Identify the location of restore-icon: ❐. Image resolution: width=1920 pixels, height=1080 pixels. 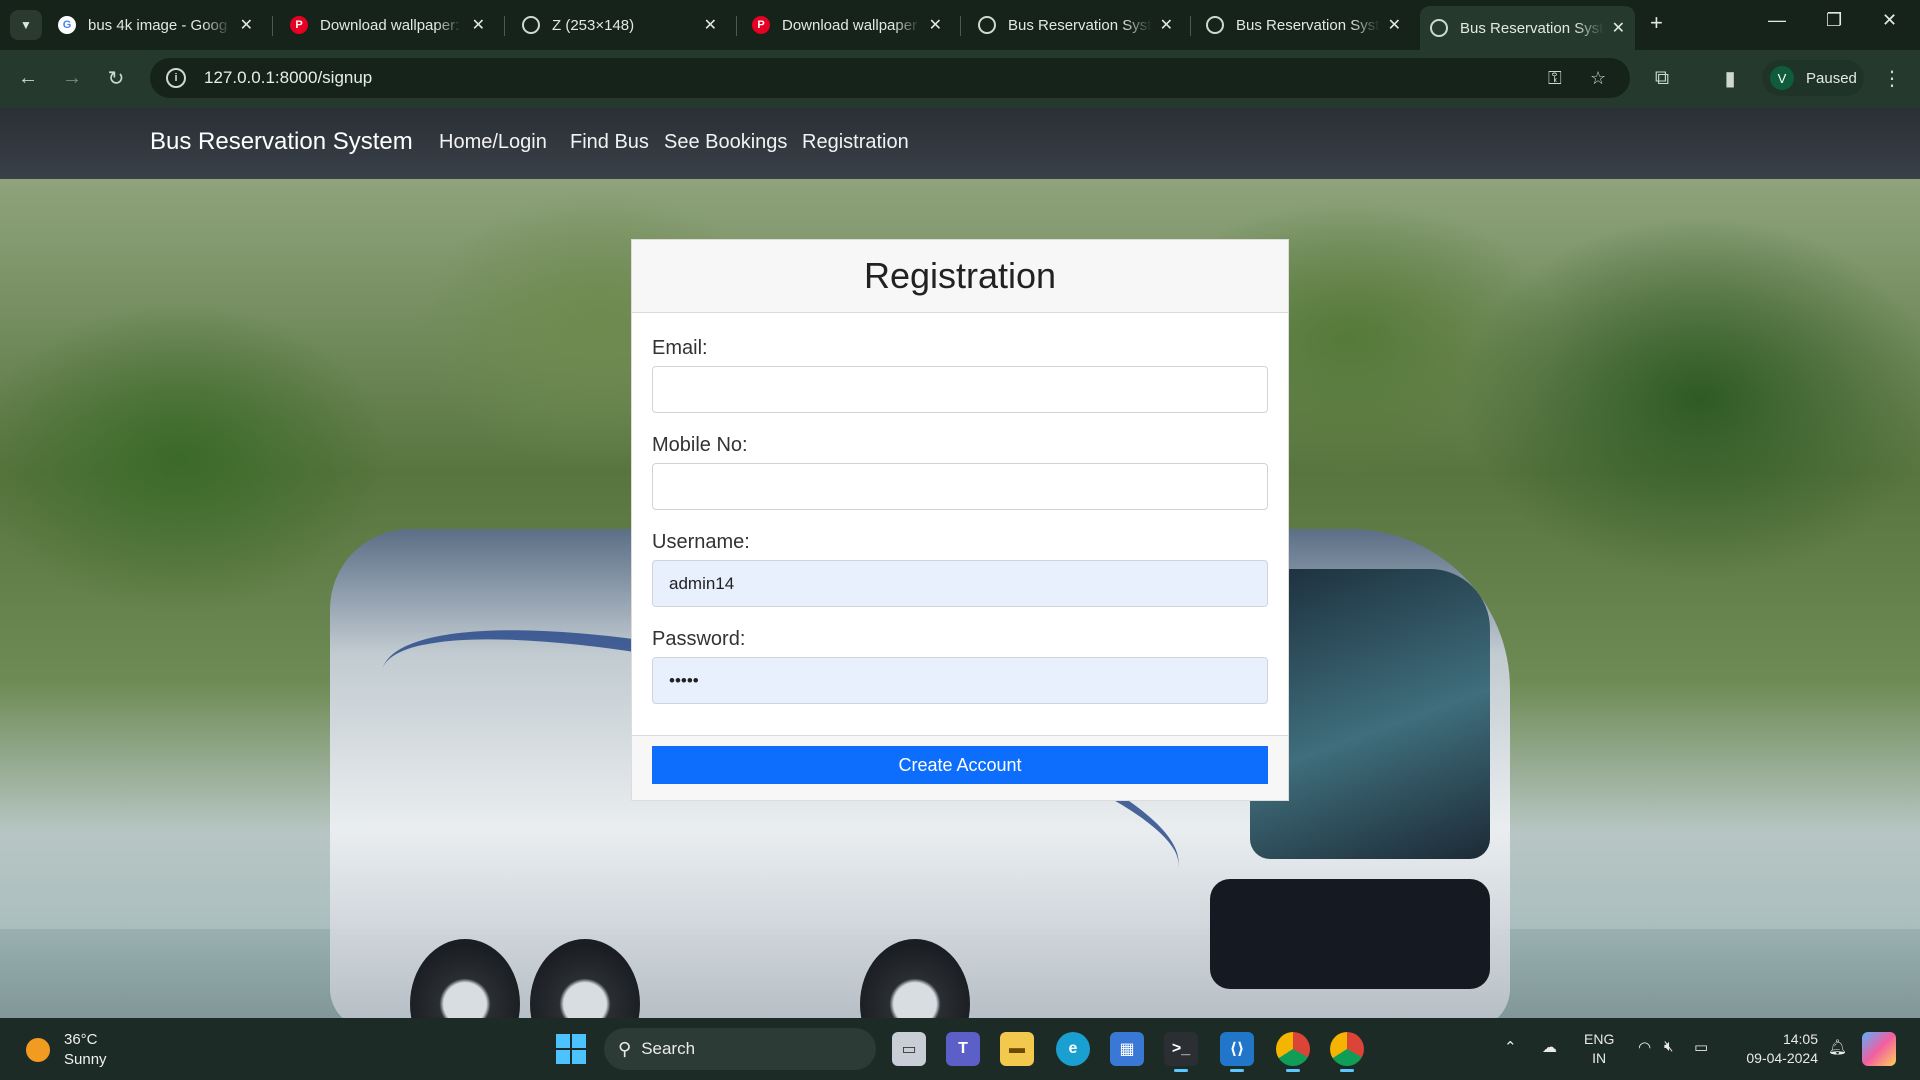
(1834, 20).